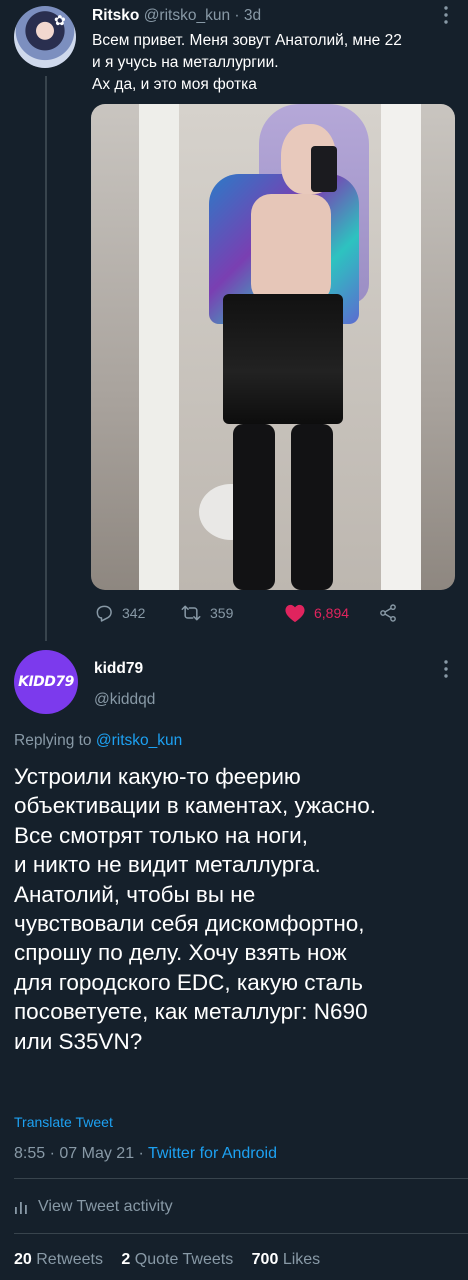 The height and width of the screenshot is (1280, 468). I want to click on like-button: 6,894, so click(316, 613).